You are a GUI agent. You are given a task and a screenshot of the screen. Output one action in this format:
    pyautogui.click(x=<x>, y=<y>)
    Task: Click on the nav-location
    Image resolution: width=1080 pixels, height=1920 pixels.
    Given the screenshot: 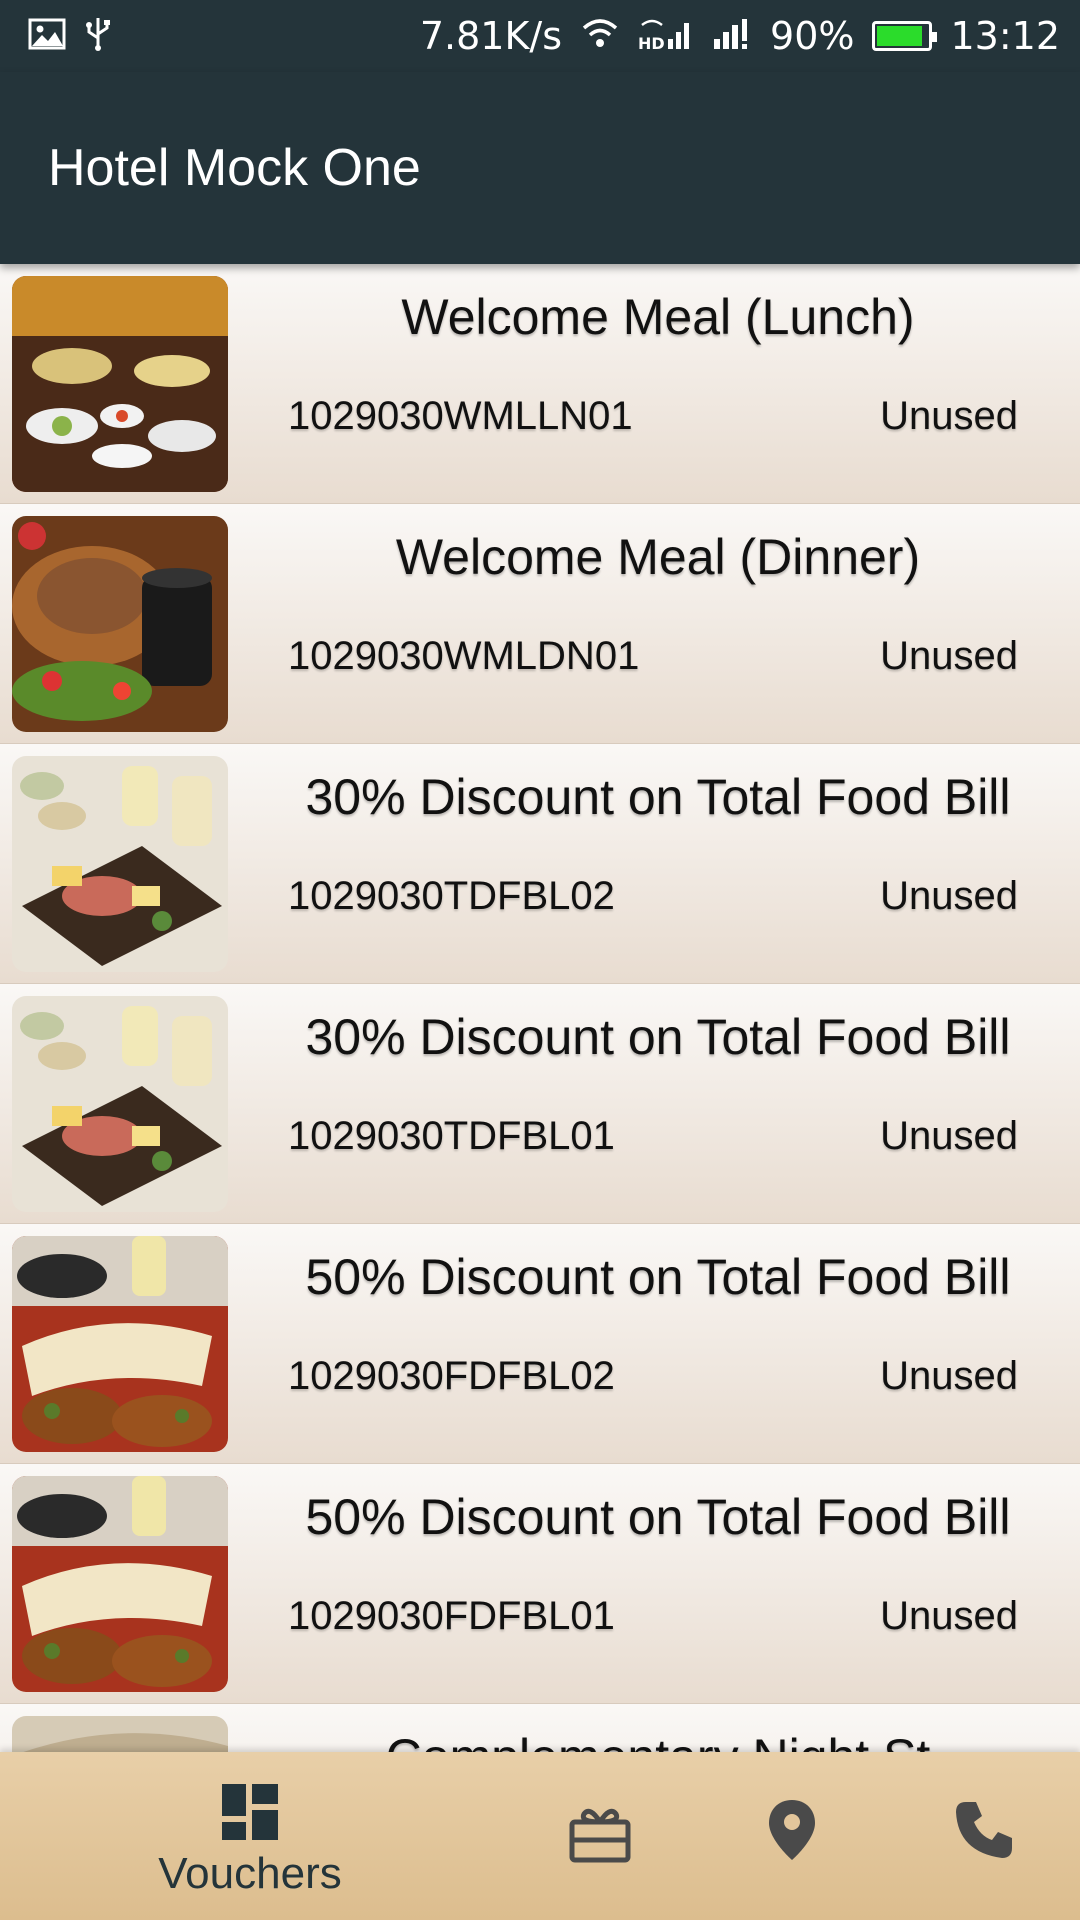 What is the action you would take?
    pyautogui.click(x=792, y=1836)
    